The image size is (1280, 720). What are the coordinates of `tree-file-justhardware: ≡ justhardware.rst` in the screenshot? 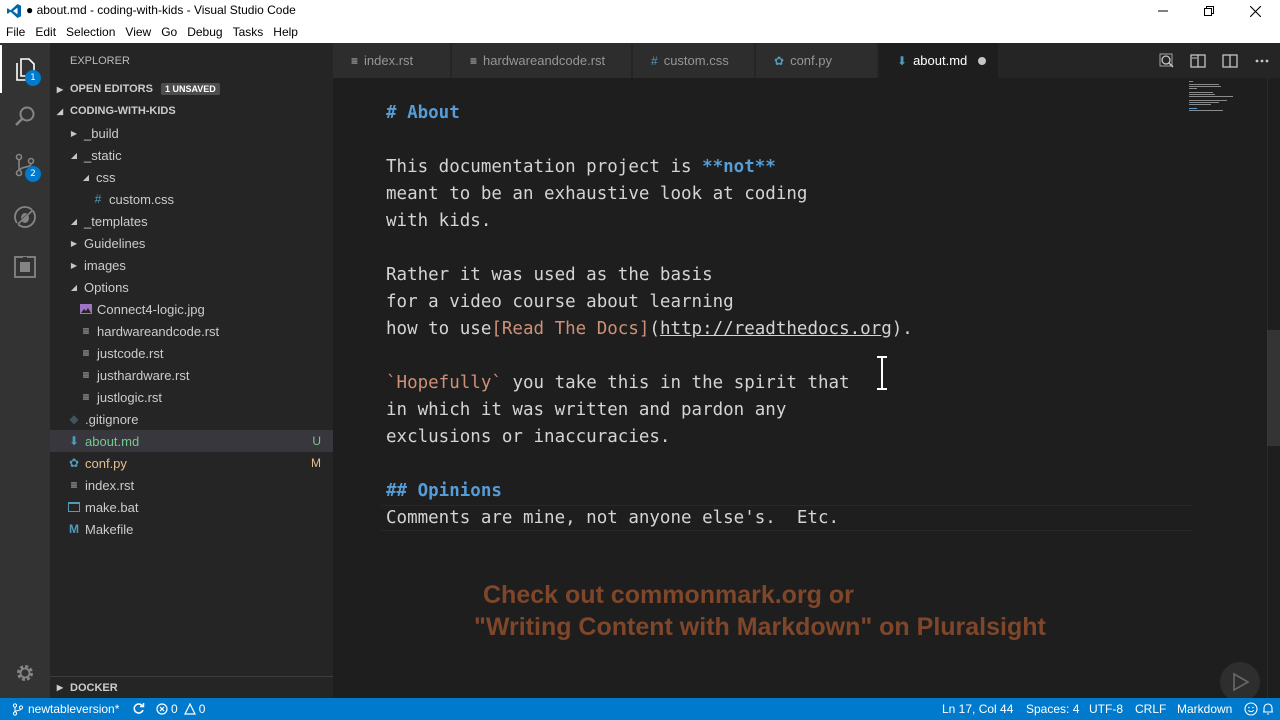 It's located at (191, 375).